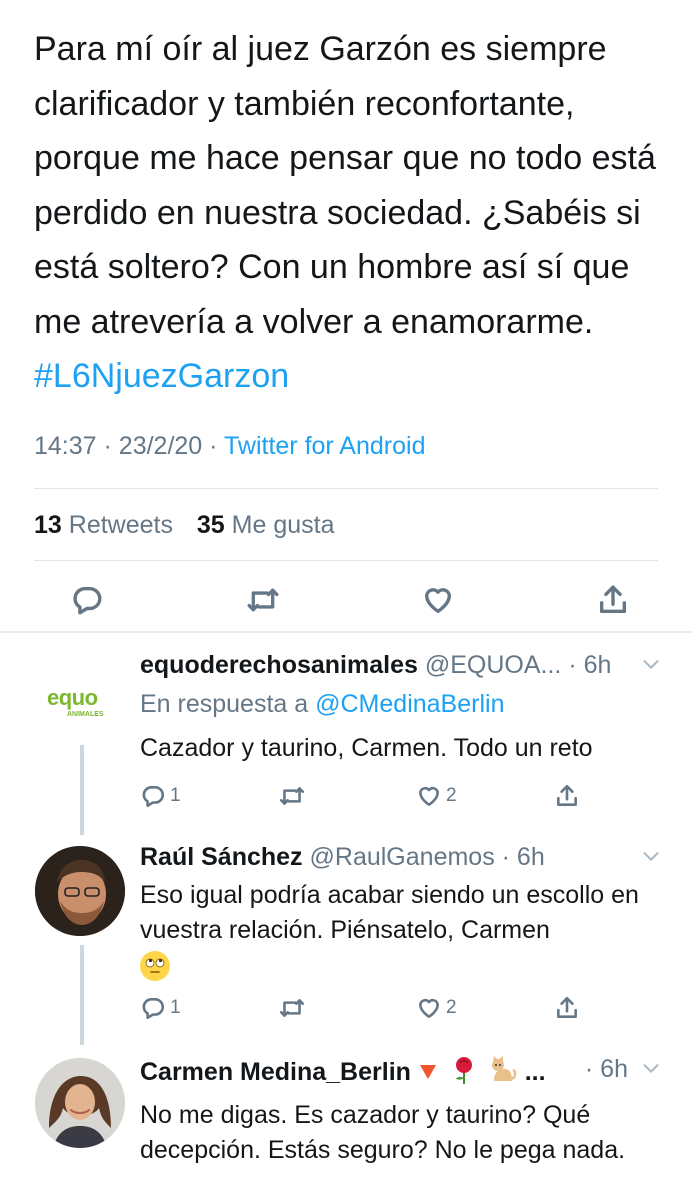 The width and height of the screenshot is (692, 1200). What do you see at coordinates (224, 704) in the screenshot?
I see `in-reply-prefix: En respuesta a` at bounding box center [224, 704].